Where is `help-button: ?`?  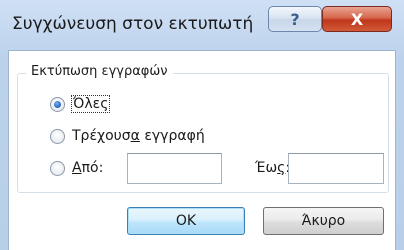
help-button: ? is located at coordinates (295, 19).